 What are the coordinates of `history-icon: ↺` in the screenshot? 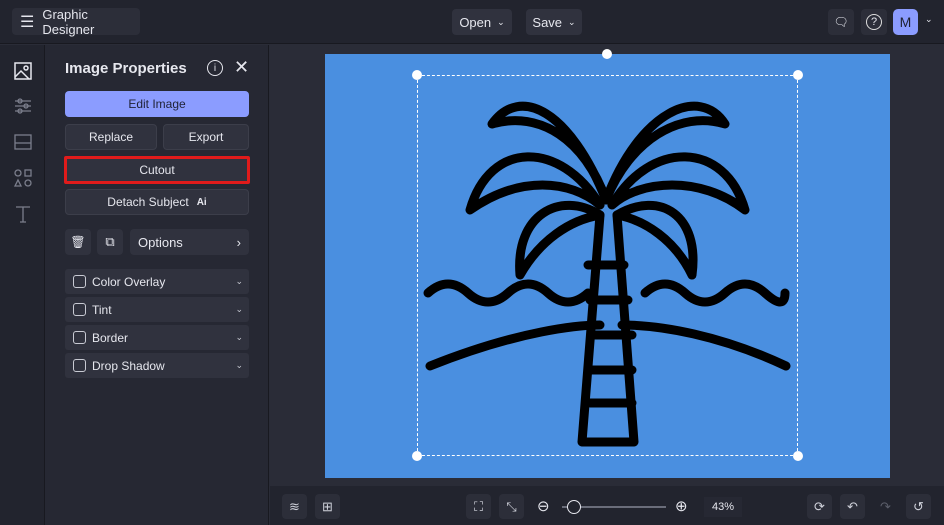 It's located at (918, 506).